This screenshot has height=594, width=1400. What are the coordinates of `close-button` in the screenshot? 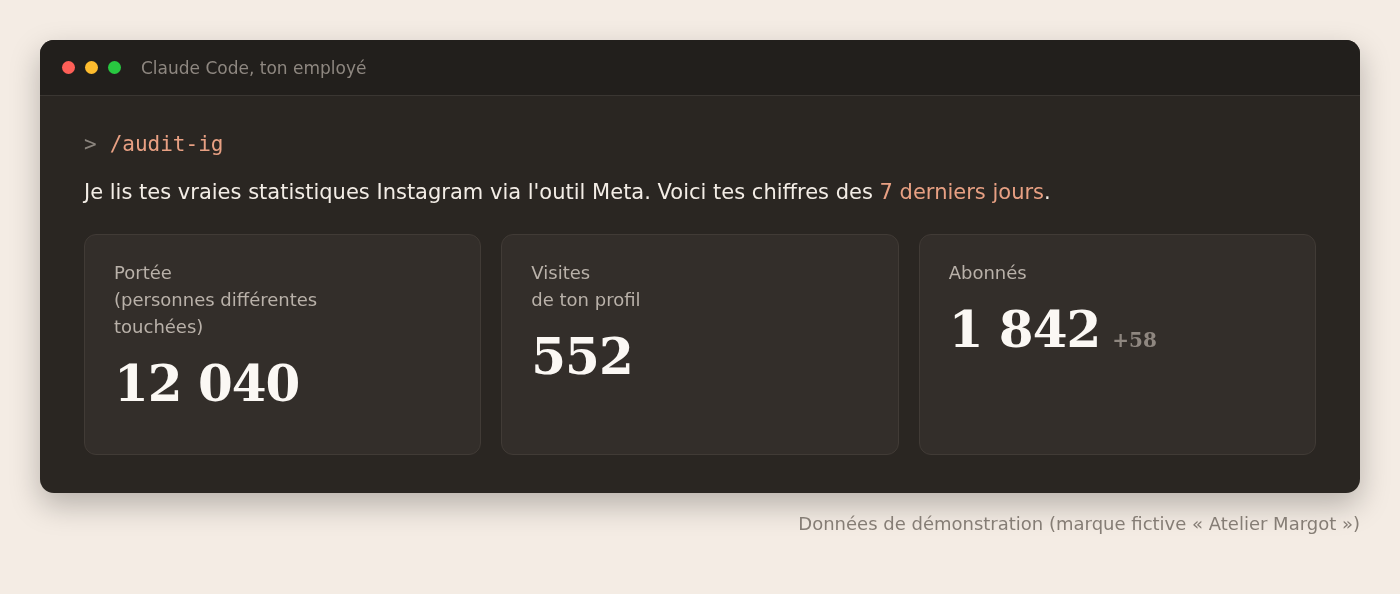 It's located at (68, 67).